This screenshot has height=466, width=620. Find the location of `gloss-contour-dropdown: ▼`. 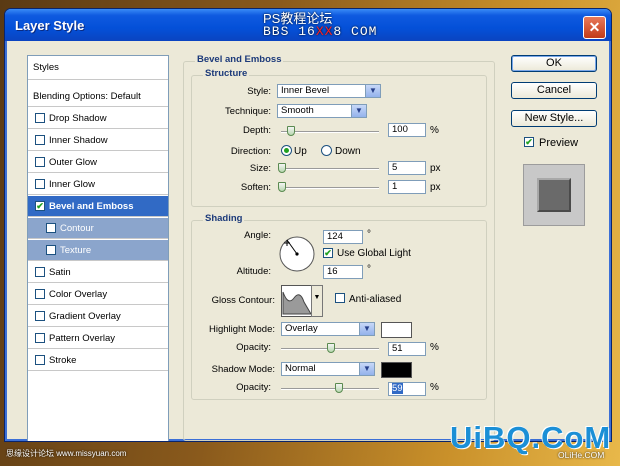

gloss-contour-dropdown: ▼ is located at coordinates (317, 301).